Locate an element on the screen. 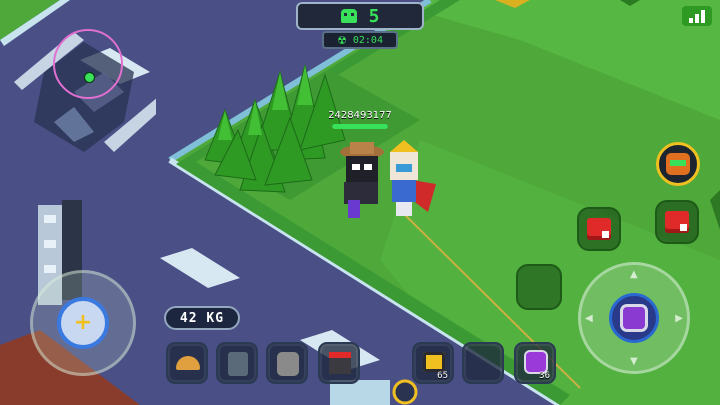  empty-action-slot is located at coordinates (539, 287).